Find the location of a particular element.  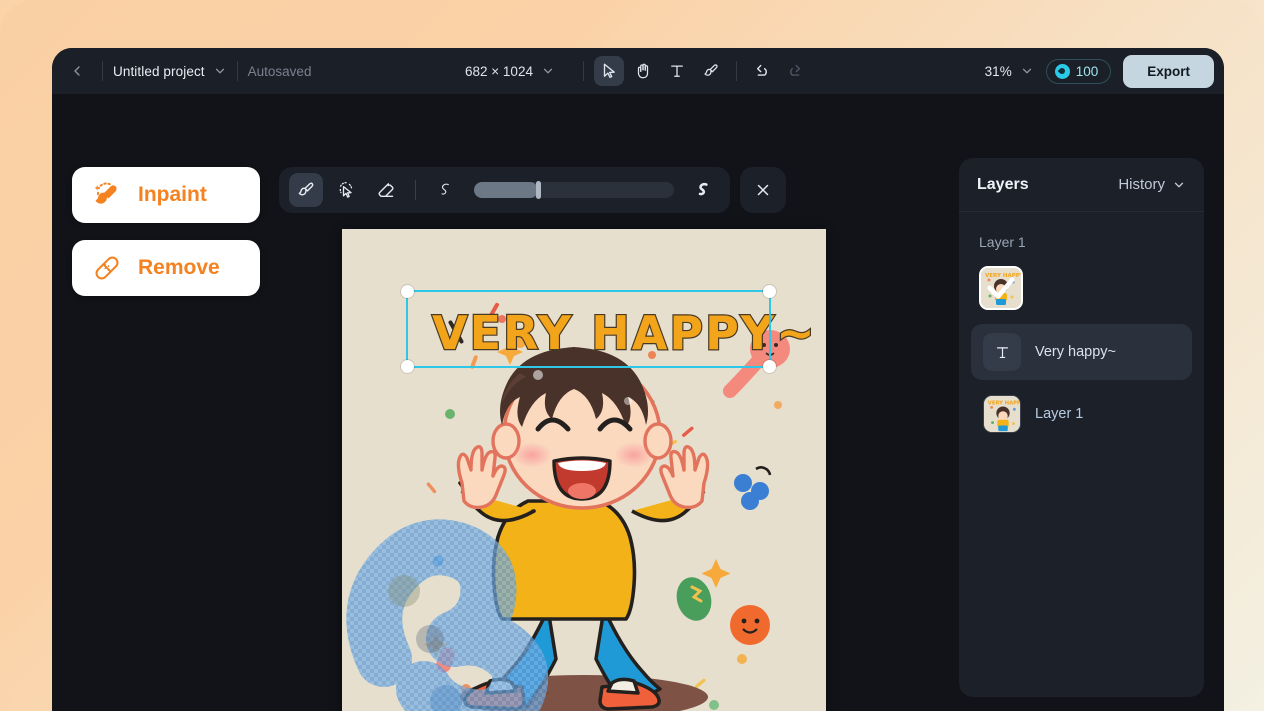

layers-panel: Layers History Layer 1 VERY HAPPY~ is located at coordinates (1081, 427).